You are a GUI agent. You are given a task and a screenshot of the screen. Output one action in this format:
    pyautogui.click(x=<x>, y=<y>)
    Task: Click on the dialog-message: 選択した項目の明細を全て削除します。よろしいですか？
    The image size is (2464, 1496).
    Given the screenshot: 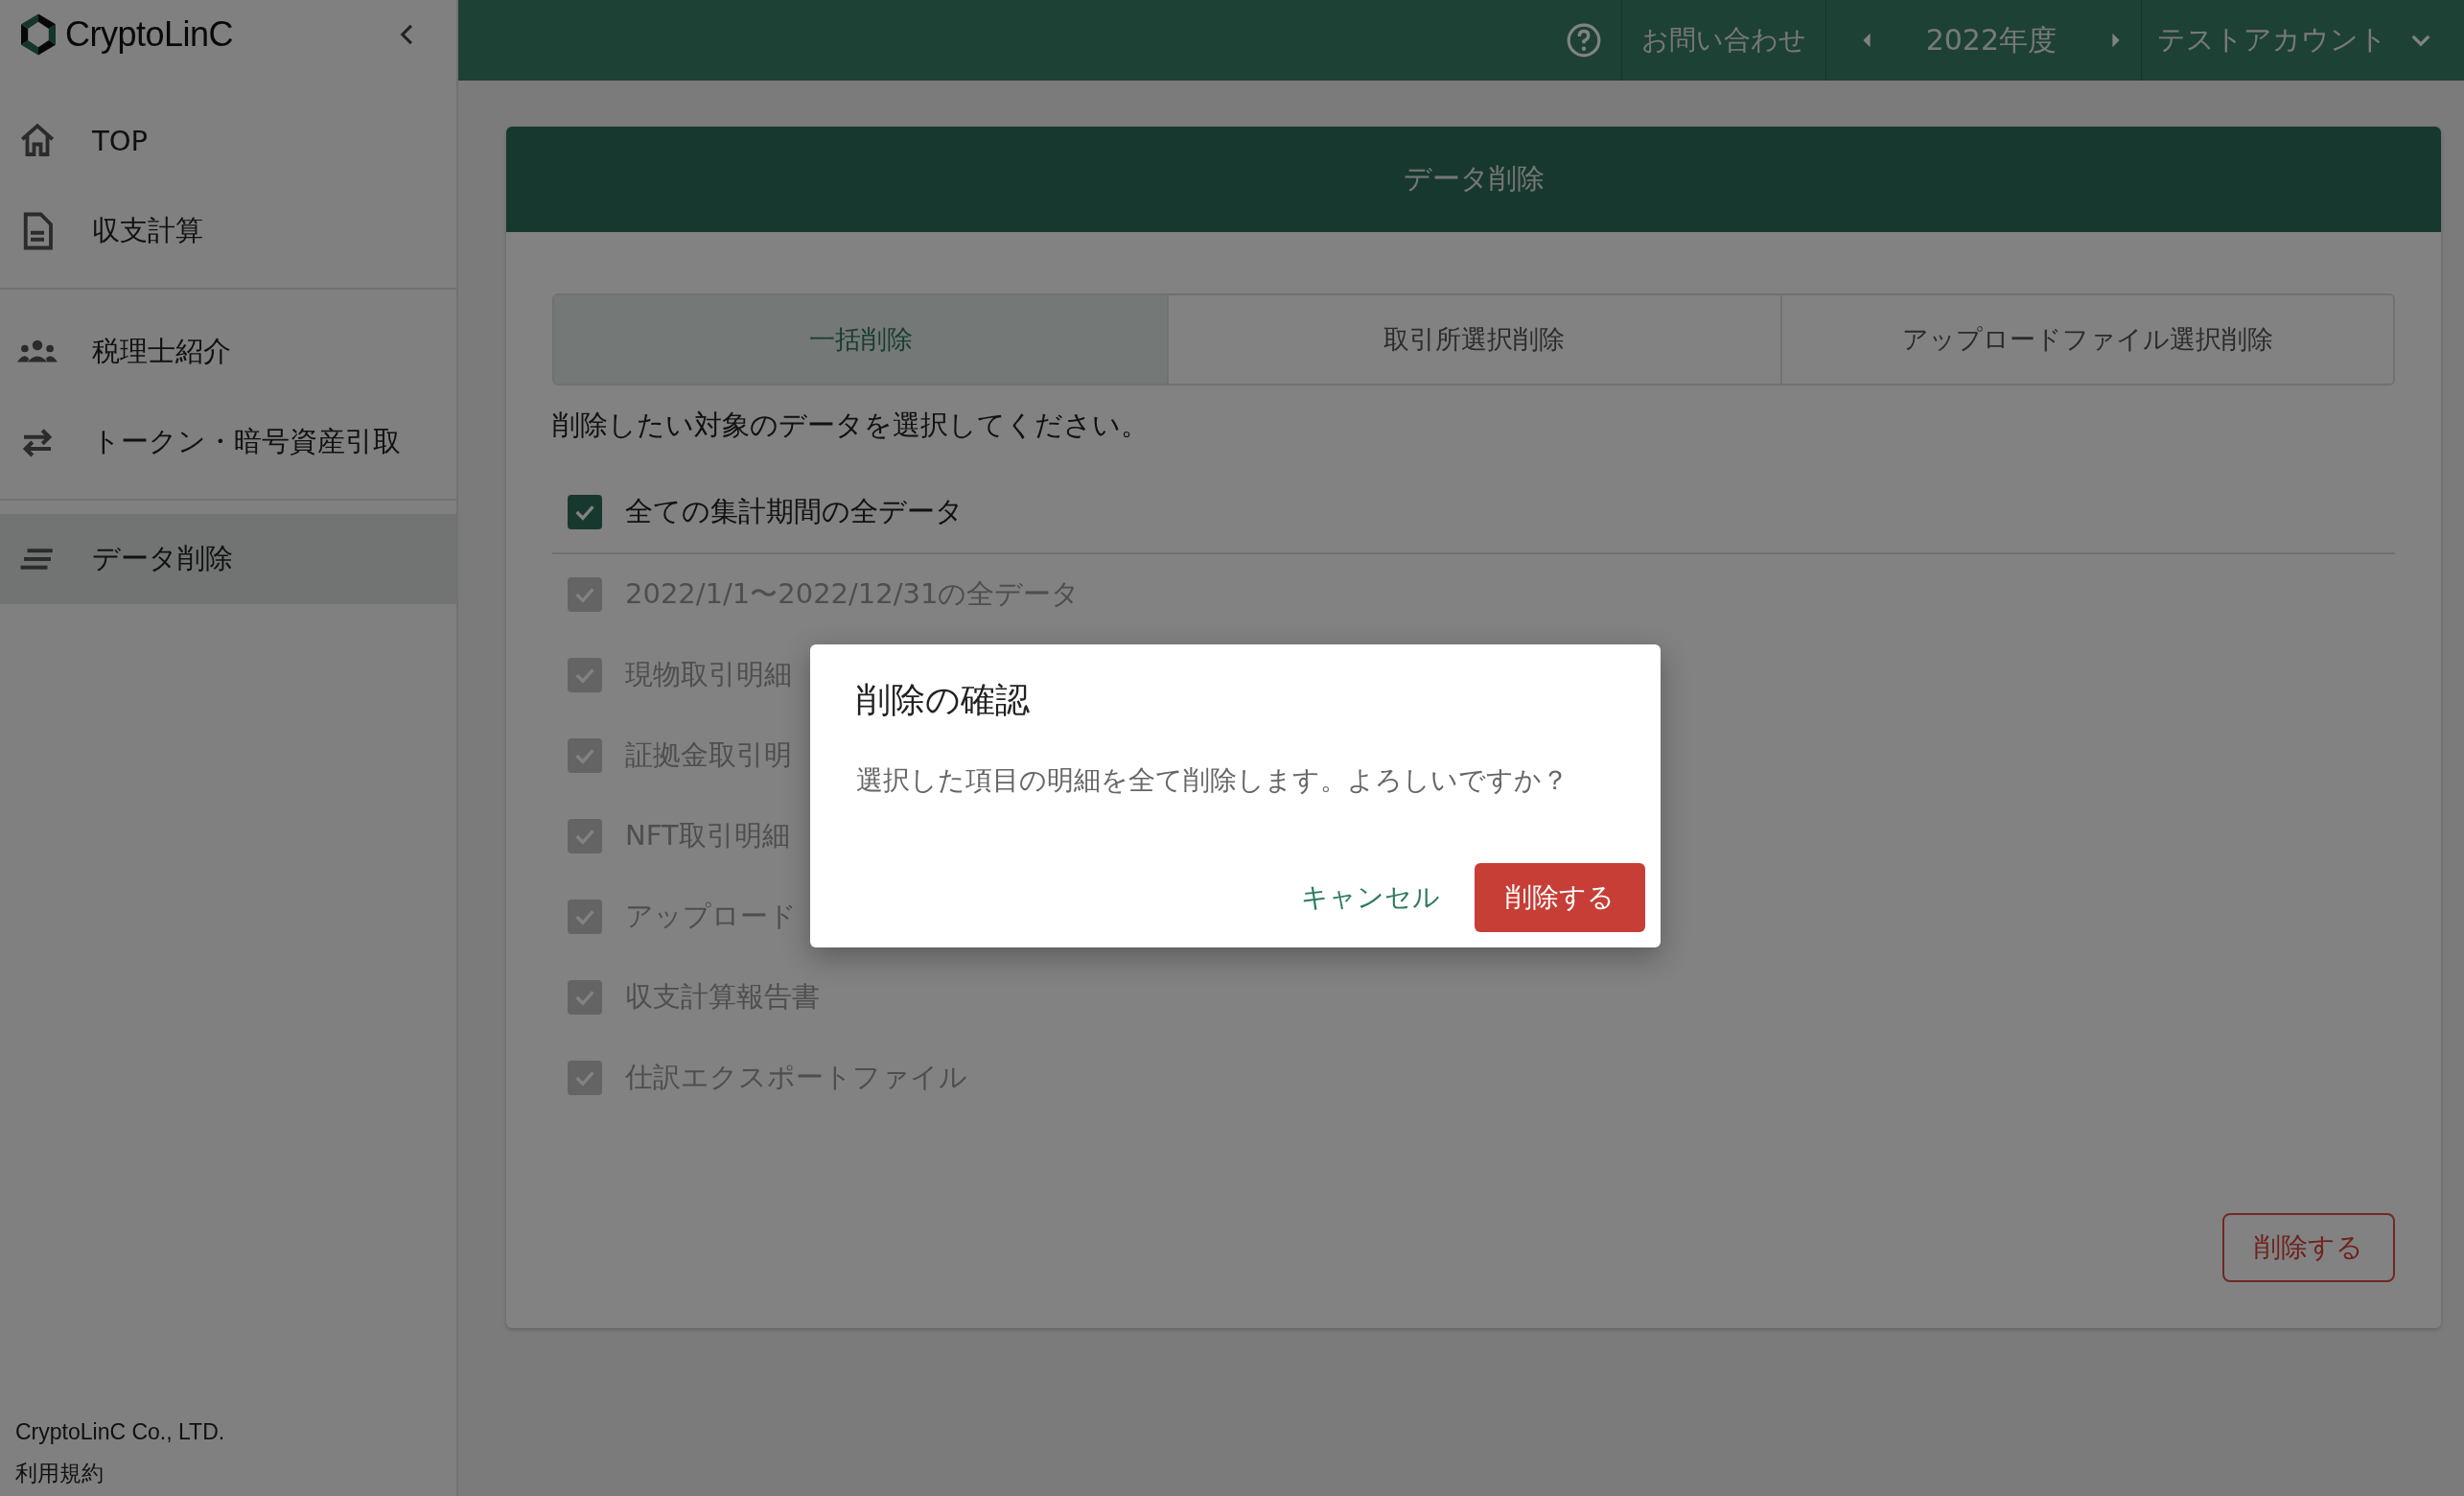 What is the action you would take?
    pyautogui.click(x=1212, y=780)
    